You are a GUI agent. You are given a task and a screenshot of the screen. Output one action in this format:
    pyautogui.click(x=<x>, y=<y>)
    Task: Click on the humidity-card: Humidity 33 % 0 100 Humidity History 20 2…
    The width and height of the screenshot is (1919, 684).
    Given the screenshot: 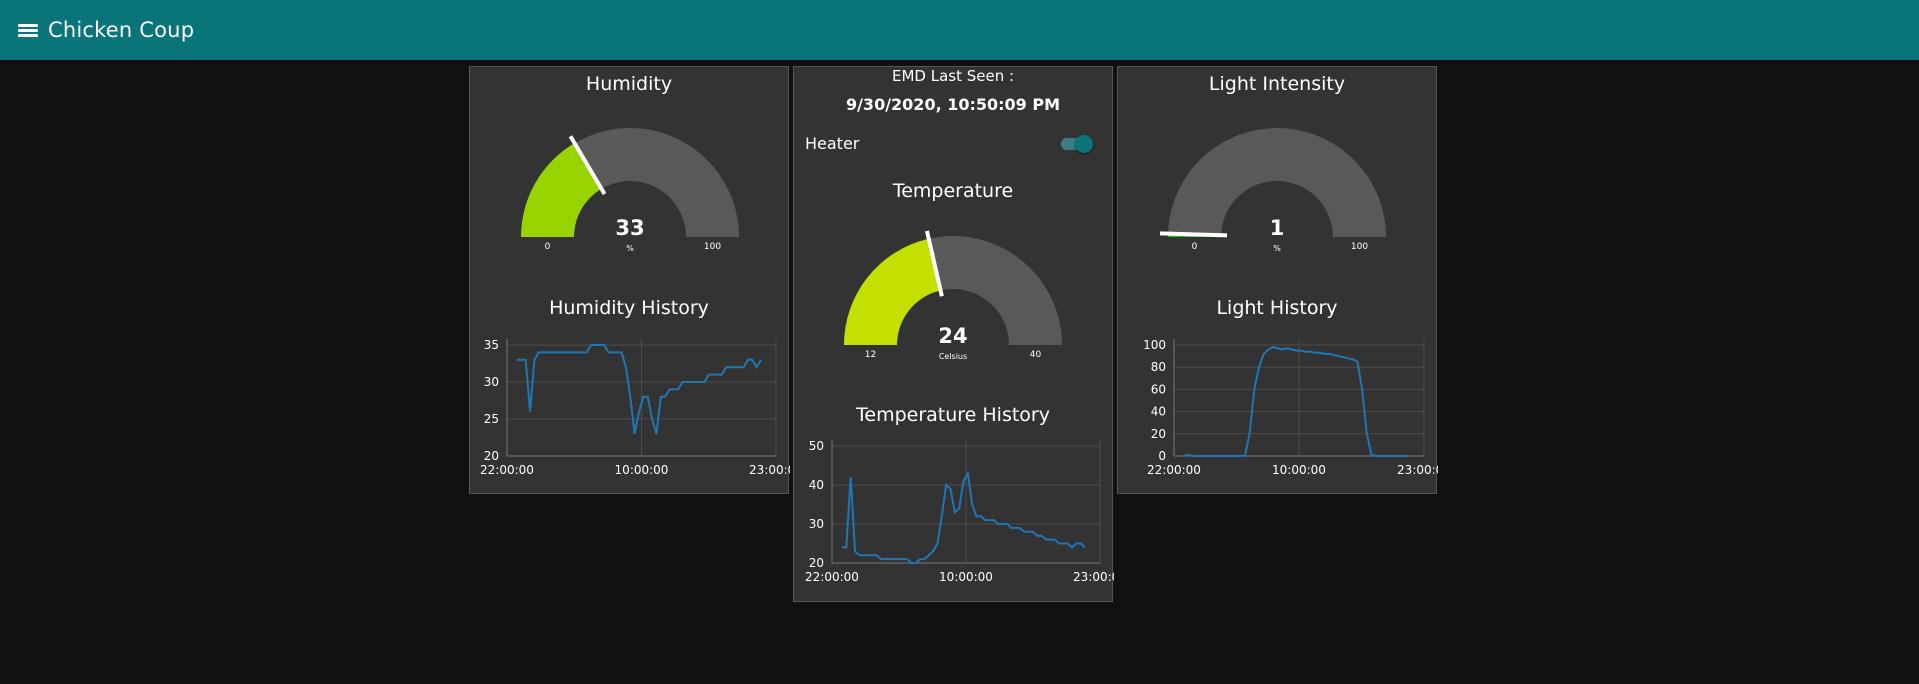 What is the action you would take?
    pyautogui.click(x=629, y=280)
    